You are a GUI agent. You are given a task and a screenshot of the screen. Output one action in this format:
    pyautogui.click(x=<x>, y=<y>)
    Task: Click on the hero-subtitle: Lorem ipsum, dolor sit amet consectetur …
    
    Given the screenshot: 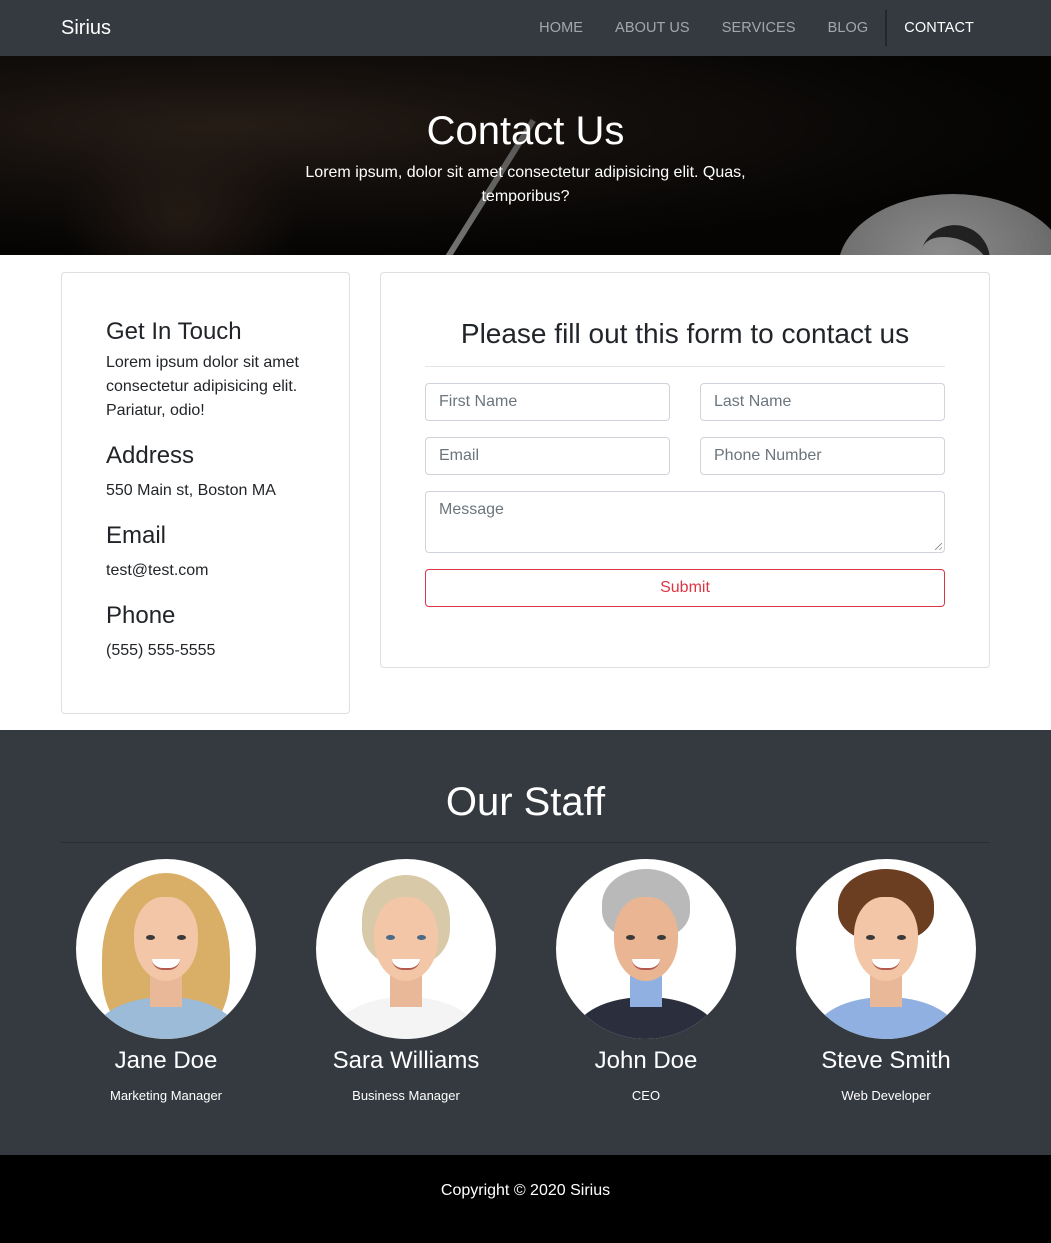 What is the action you would take?
    pyautogui.click(x=525, y=184)
    